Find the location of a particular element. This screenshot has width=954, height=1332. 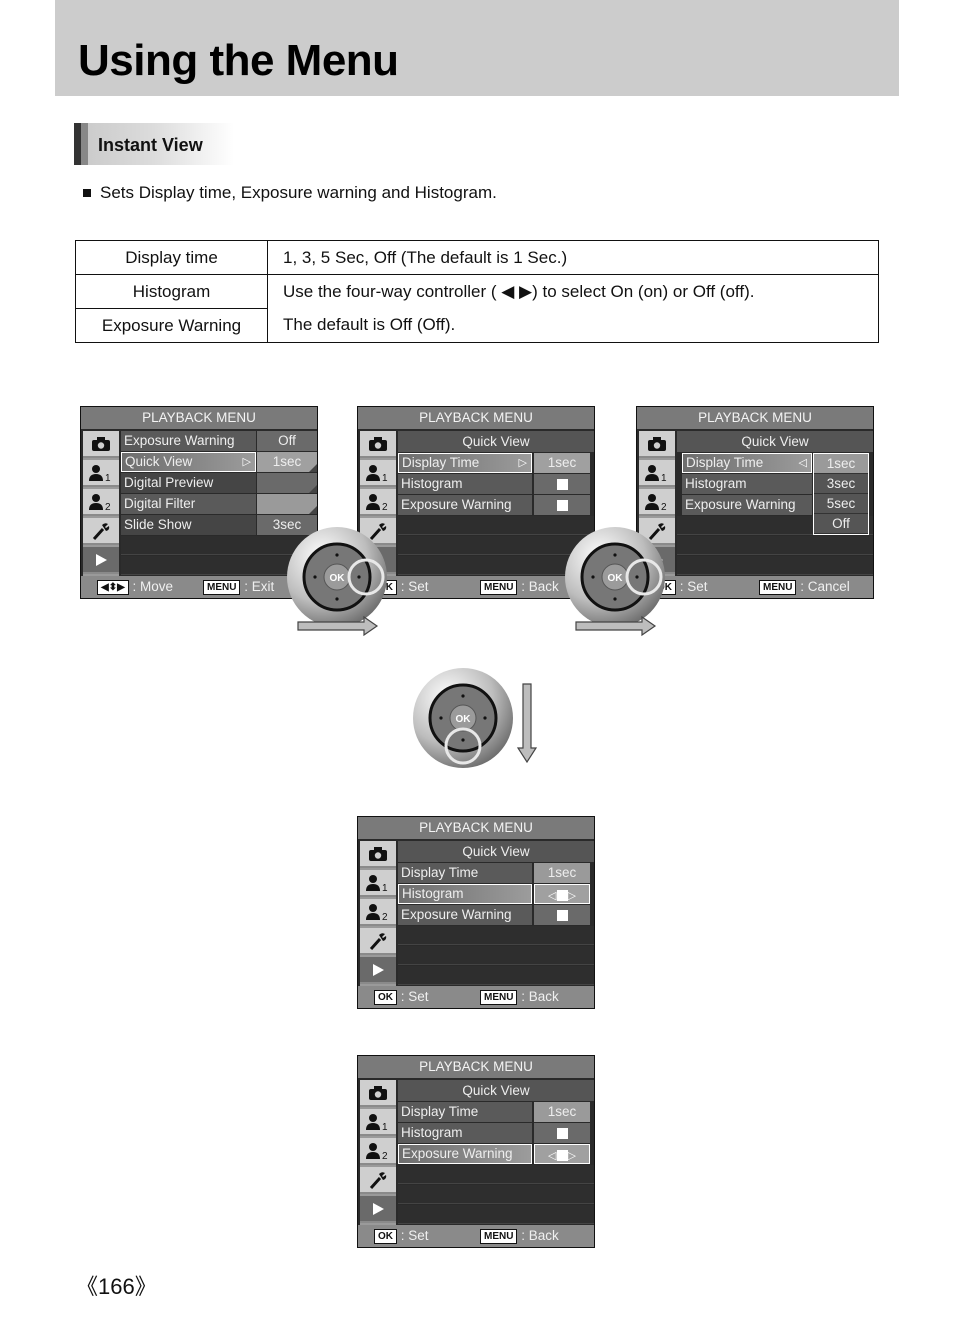

menu-row-histogram: Histogram ◁ ▷ is located at coordinates (496, 894).